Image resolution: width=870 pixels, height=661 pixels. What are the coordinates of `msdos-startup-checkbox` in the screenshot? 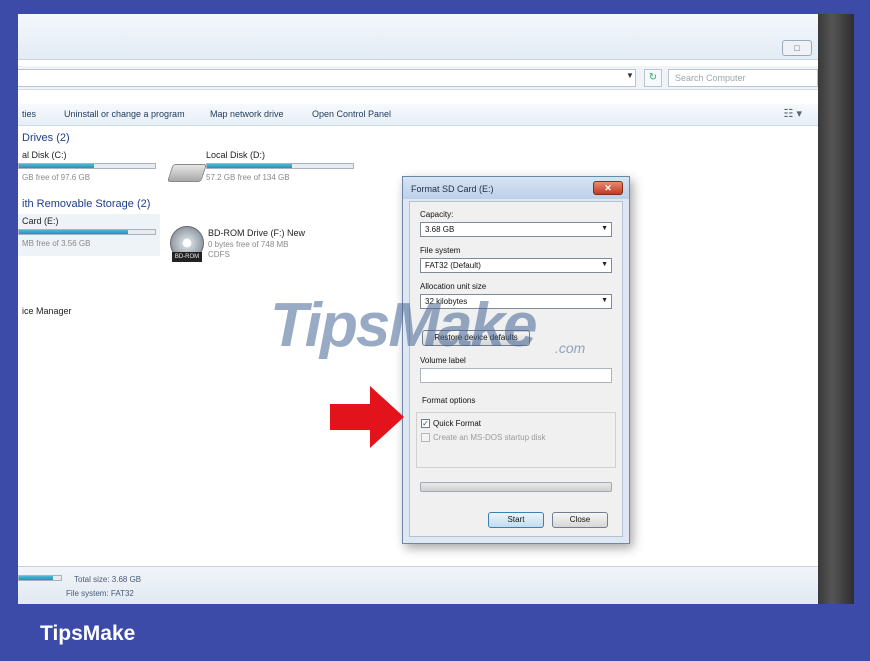 It's located at (425, 437).